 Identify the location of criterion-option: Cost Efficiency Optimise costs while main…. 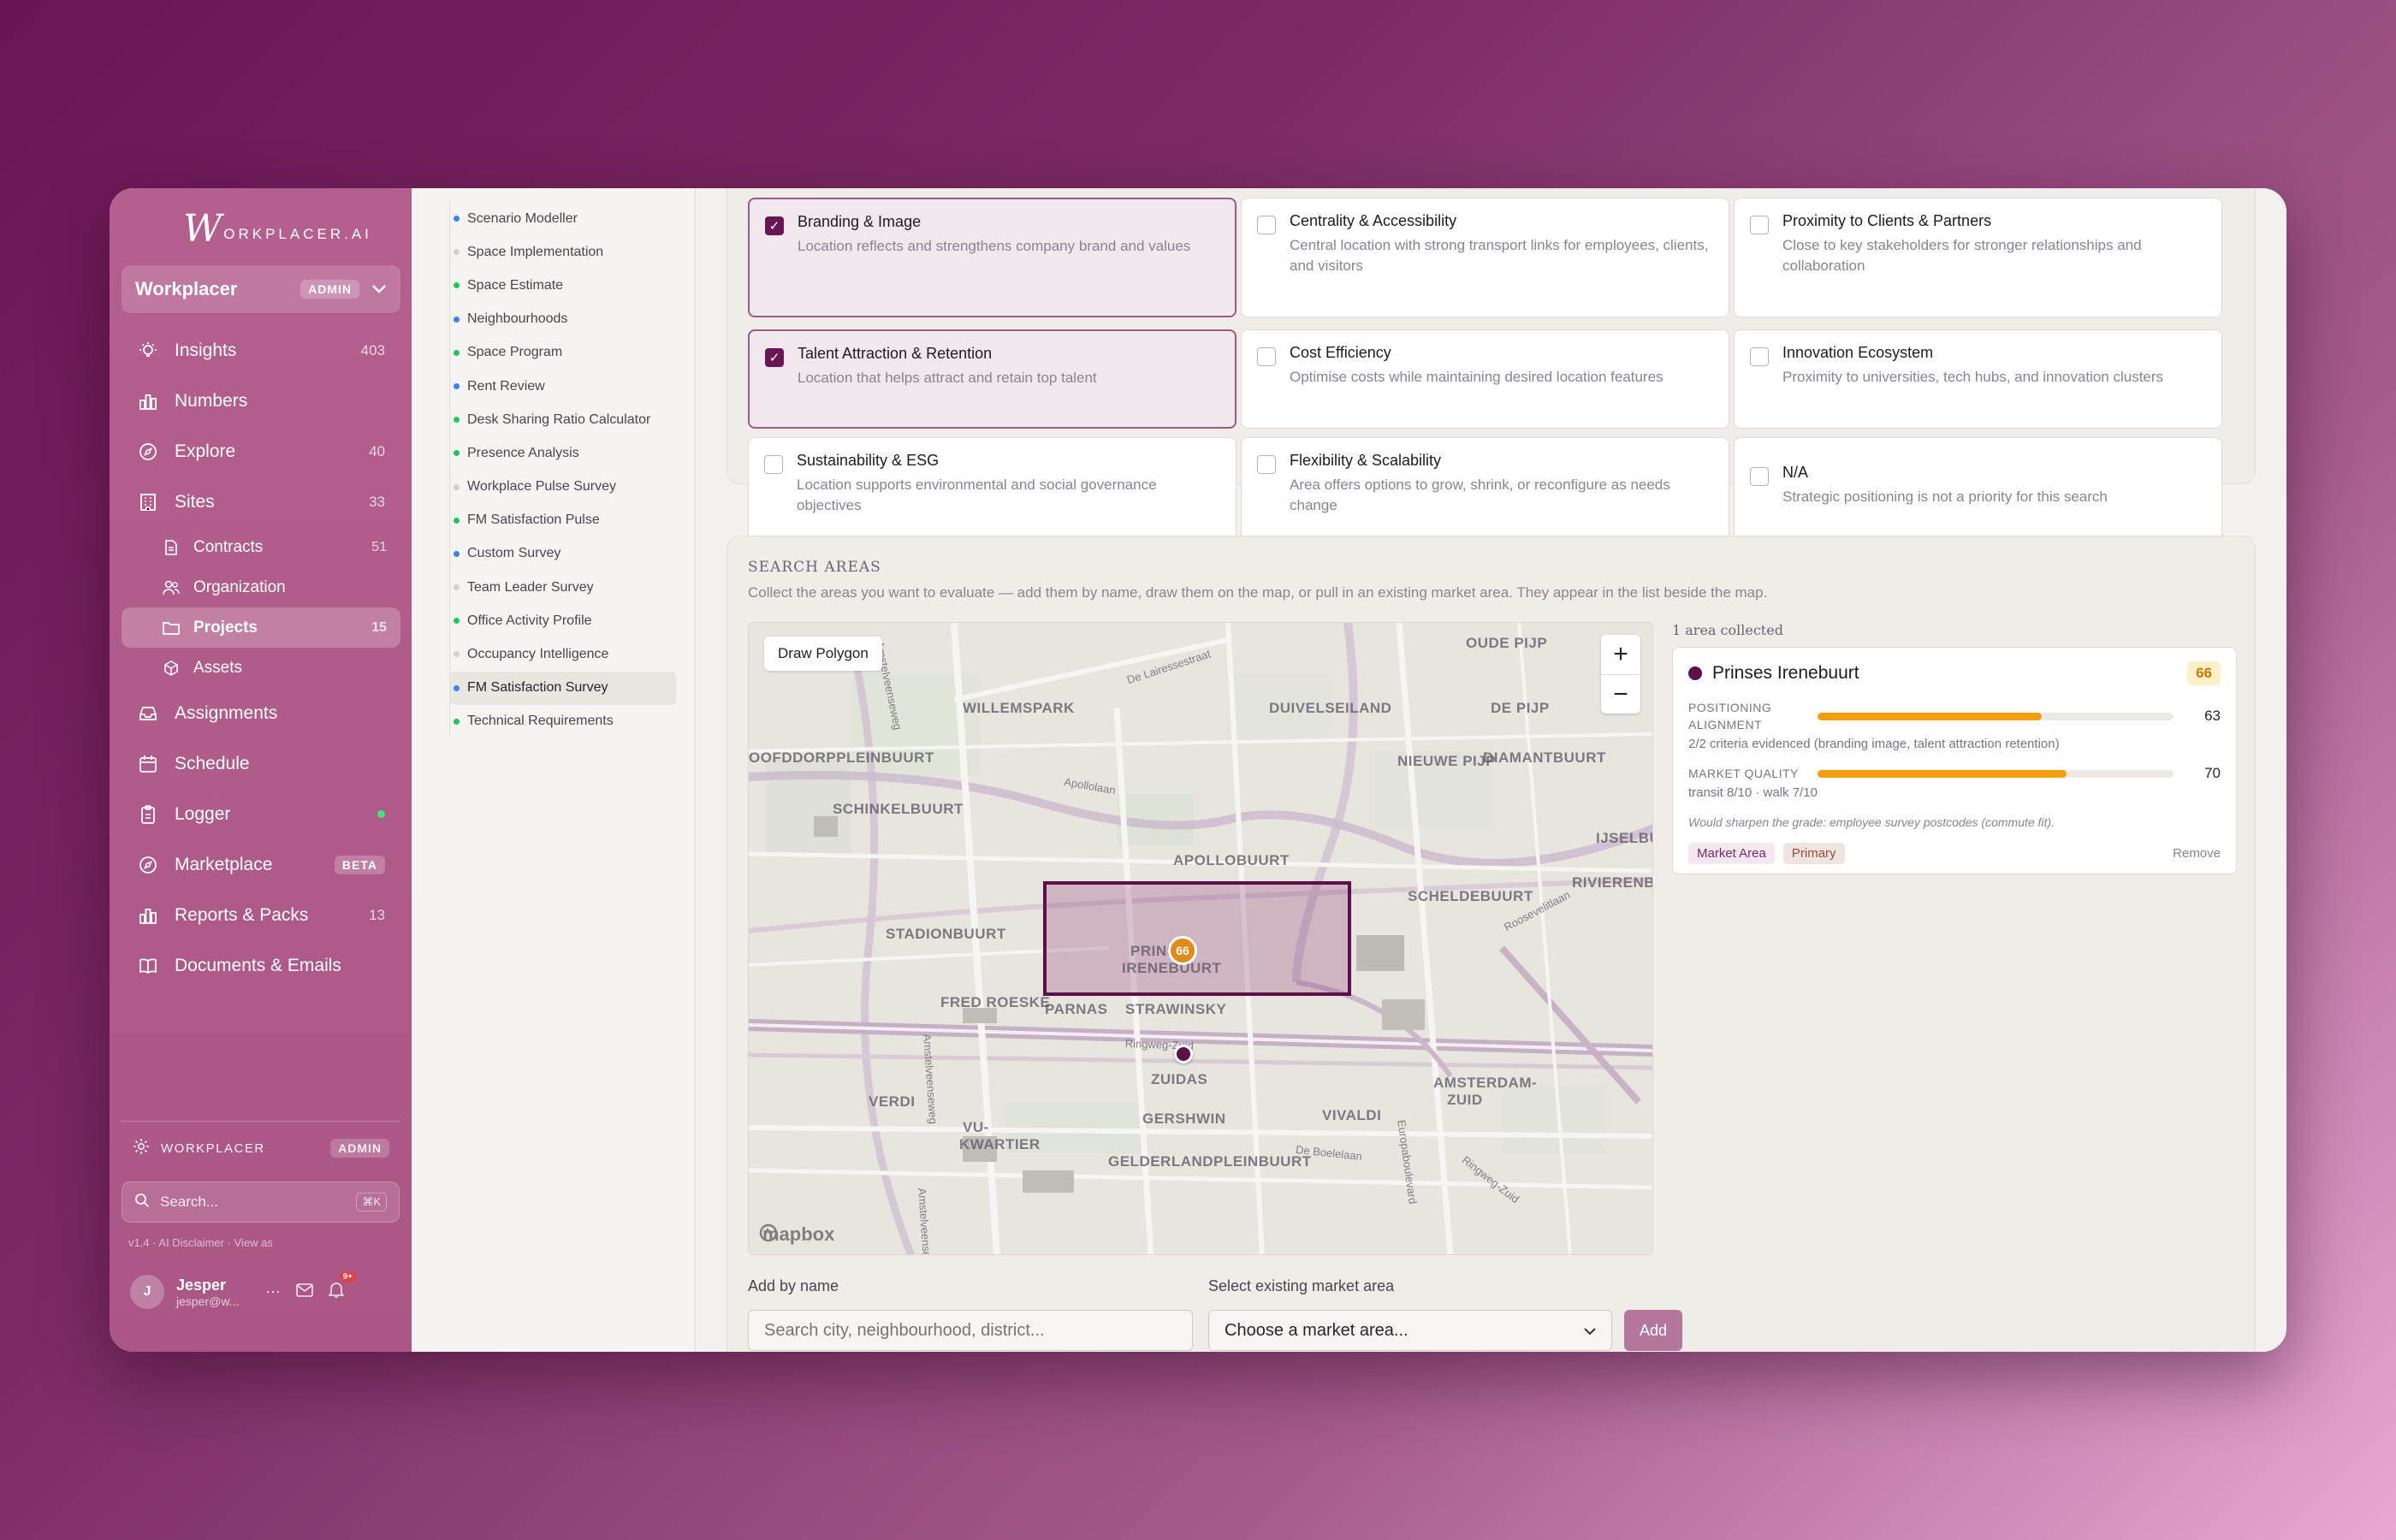
(1485, 379).